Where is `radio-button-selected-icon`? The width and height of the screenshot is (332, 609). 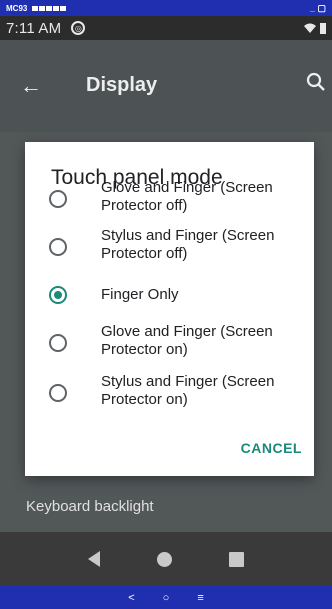 radio-button-selected-icon is located at coordinates (58, 295).